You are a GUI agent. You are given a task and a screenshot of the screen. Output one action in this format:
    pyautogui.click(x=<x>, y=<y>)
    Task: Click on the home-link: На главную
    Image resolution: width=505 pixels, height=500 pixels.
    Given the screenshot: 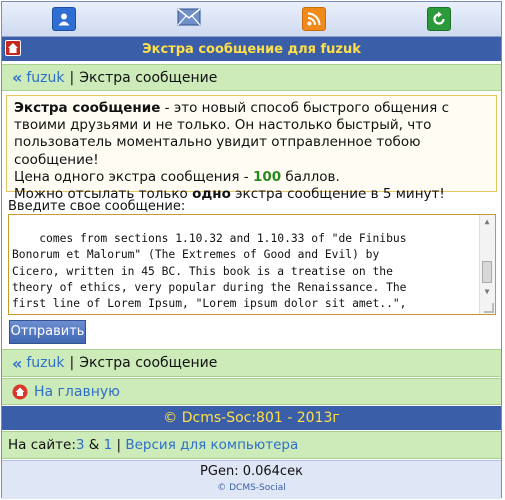 What is the action you would take?
    pyautogui.click(x=77, y=392)
    